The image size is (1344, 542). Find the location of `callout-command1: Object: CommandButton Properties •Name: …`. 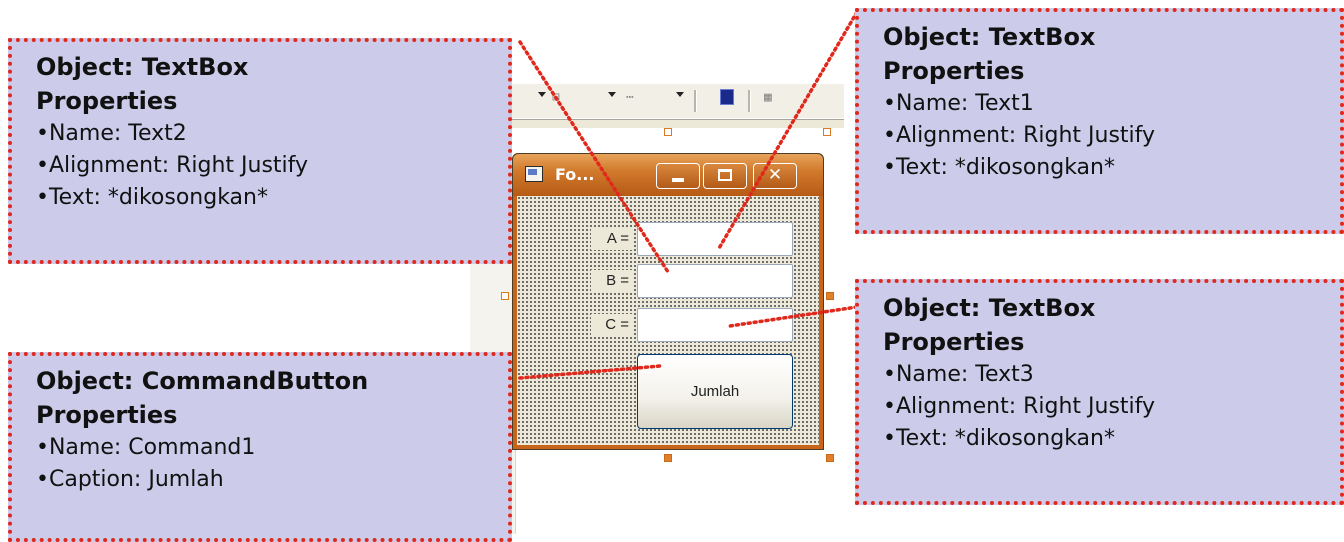

callout-command1: Object: CommandButton Properties •Name: … is located at coordinates (260, 447).